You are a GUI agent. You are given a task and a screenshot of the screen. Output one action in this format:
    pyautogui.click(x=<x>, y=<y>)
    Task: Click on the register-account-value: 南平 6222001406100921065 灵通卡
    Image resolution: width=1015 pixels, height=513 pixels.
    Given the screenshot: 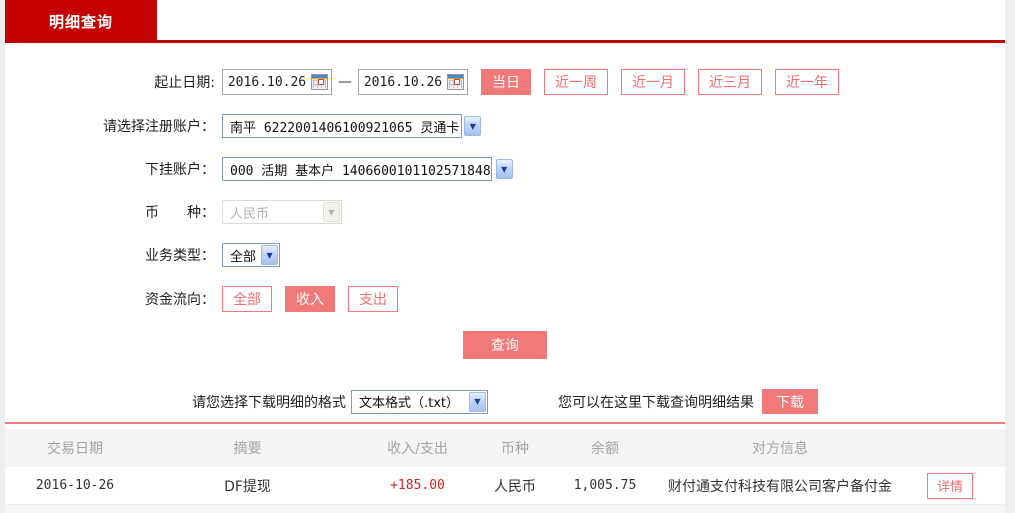 What is the action you would take?
    pyautogui.click(x=345, y=128)
    